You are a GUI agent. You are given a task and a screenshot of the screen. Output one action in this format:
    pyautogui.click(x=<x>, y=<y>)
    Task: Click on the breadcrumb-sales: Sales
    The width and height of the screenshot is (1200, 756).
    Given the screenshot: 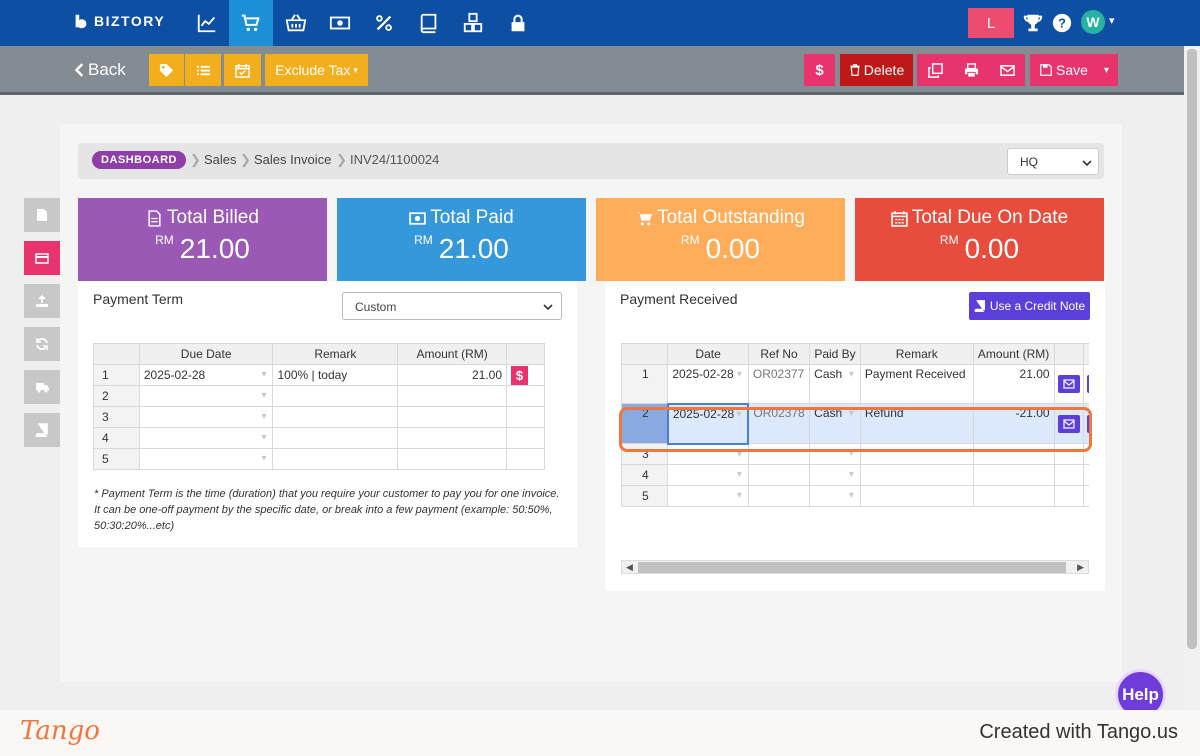 What is the action you would take?
    pyautogui.click(x=220, y=159)
    